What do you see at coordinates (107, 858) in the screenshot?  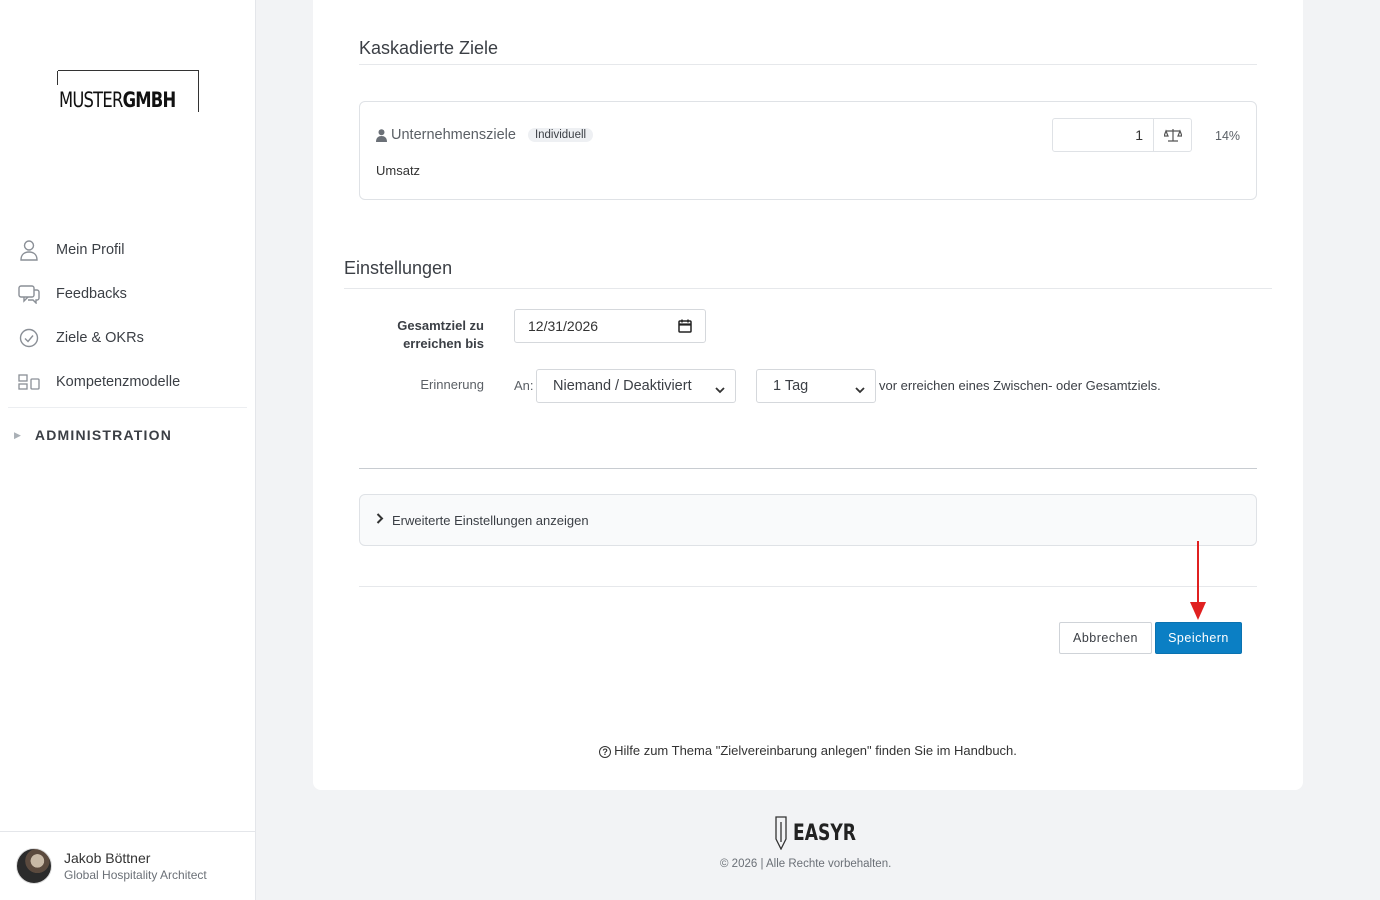 I see `user-name: Jakob Böttner` at bounding box center [107, 858].